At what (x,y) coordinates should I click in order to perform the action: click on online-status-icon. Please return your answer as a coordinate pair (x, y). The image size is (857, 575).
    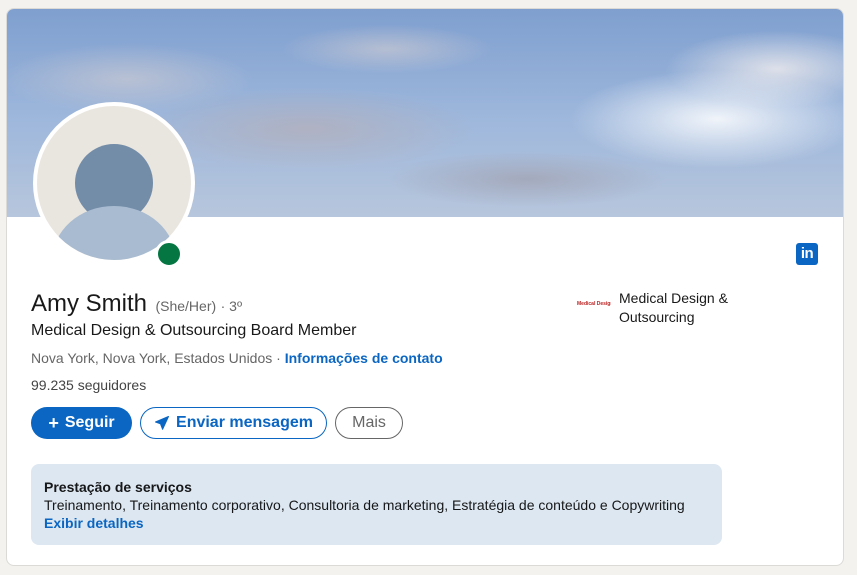
    Looking at the image, I should click on (169, 254).